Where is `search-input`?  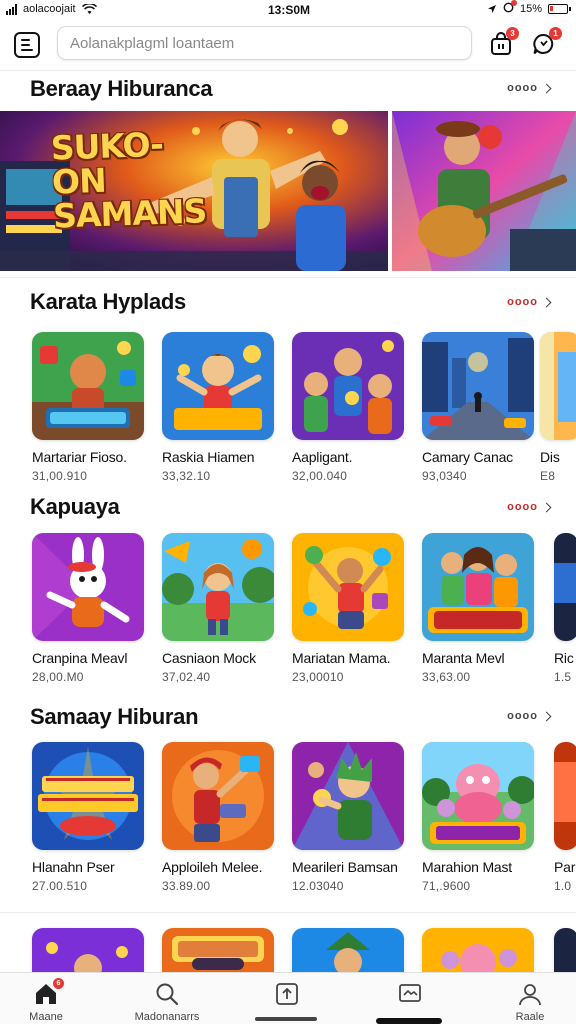 search-input is located at coordinates (264, 43).